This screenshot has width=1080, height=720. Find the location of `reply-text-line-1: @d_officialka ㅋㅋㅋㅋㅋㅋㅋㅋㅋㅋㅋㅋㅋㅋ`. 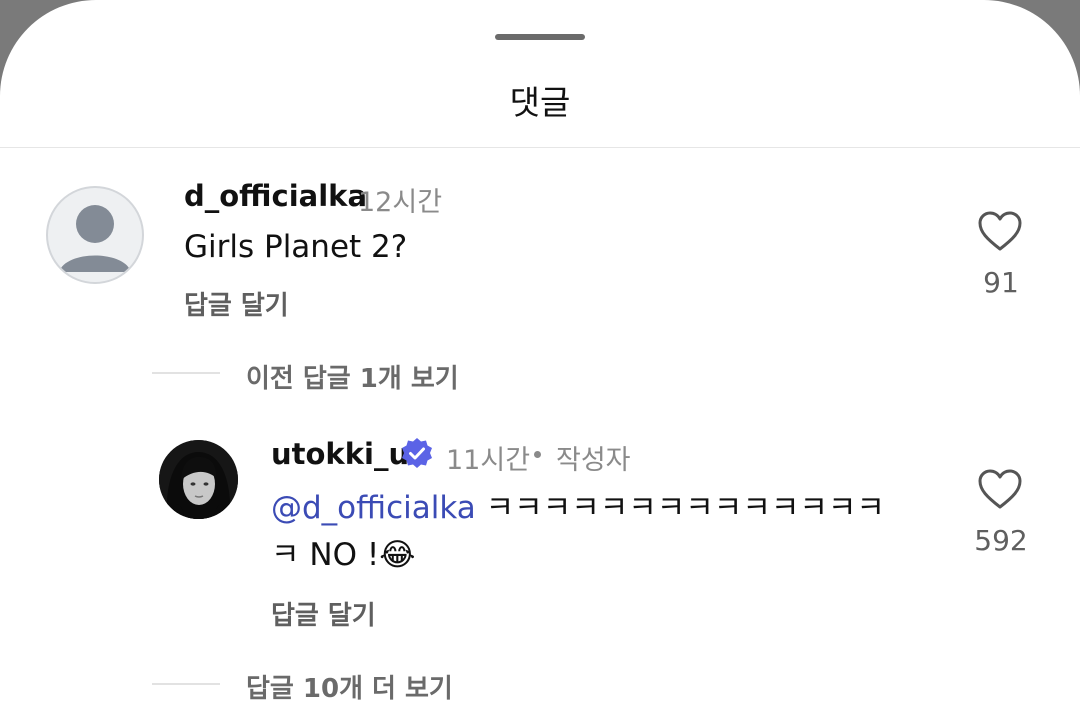

reply-text-line-1: @d_officialka ㅋㅋㅋㅋㅋㅋㅋㅋㅋㅋㅋㅋㅋㅋ is located at coordinates (601, 508).